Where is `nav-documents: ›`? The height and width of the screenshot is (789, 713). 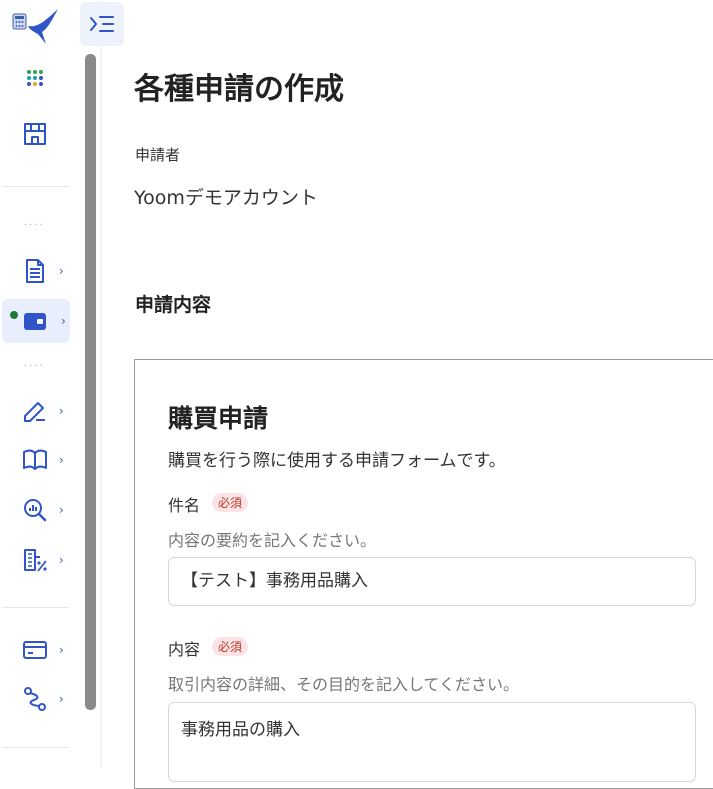
nav-documents: › is located at coordinates (35, 271).